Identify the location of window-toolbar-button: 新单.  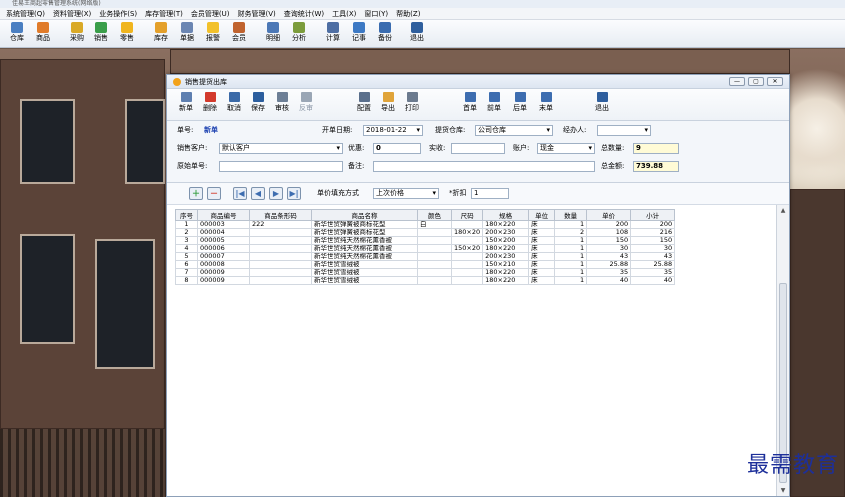
(186, 105).